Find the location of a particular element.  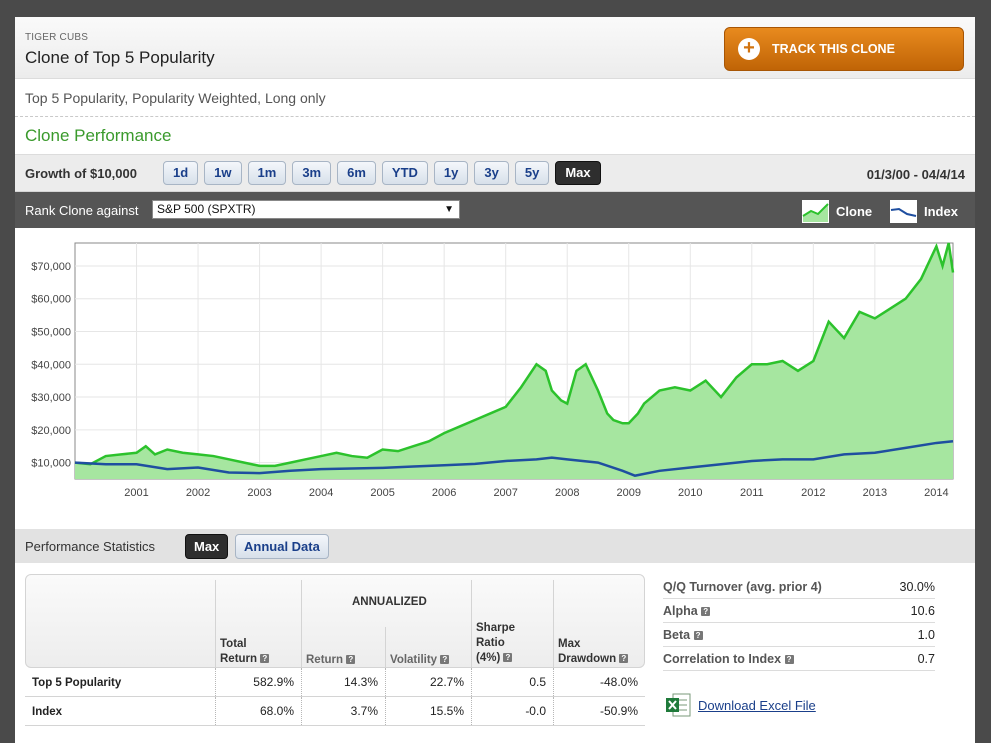

cell-sharpe: -0.0 is located at coordinates (512, 711).